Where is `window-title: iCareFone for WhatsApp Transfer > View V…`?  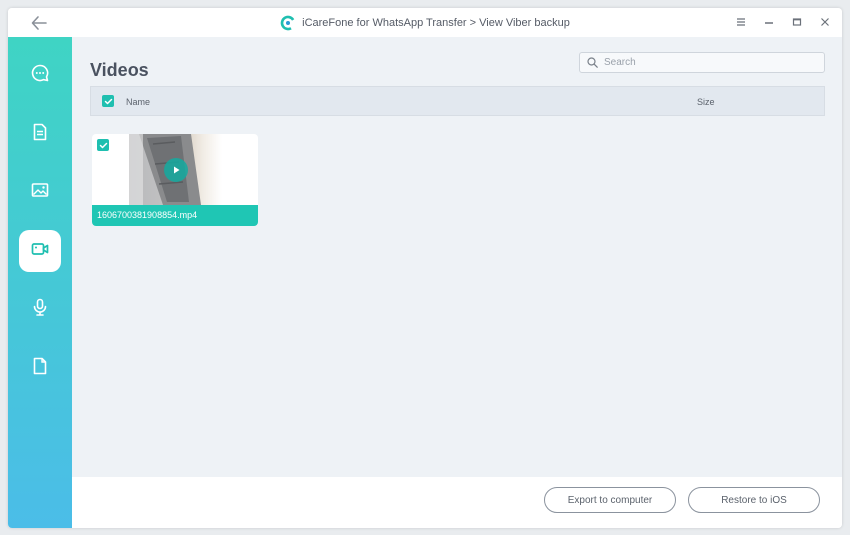 window-title: iCareFone for WhatsApp Transfer > View V… is located at coordinates (436, 22).